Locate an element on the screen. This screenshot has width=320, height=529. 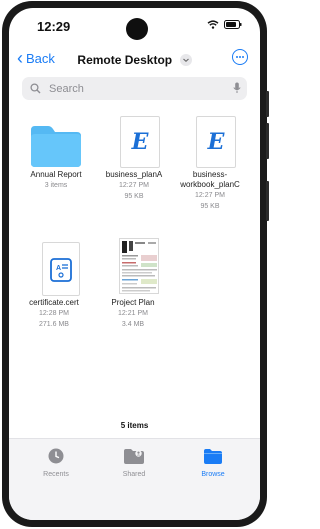
file-time: 12:21 PM is located at coordinates (133, 313).